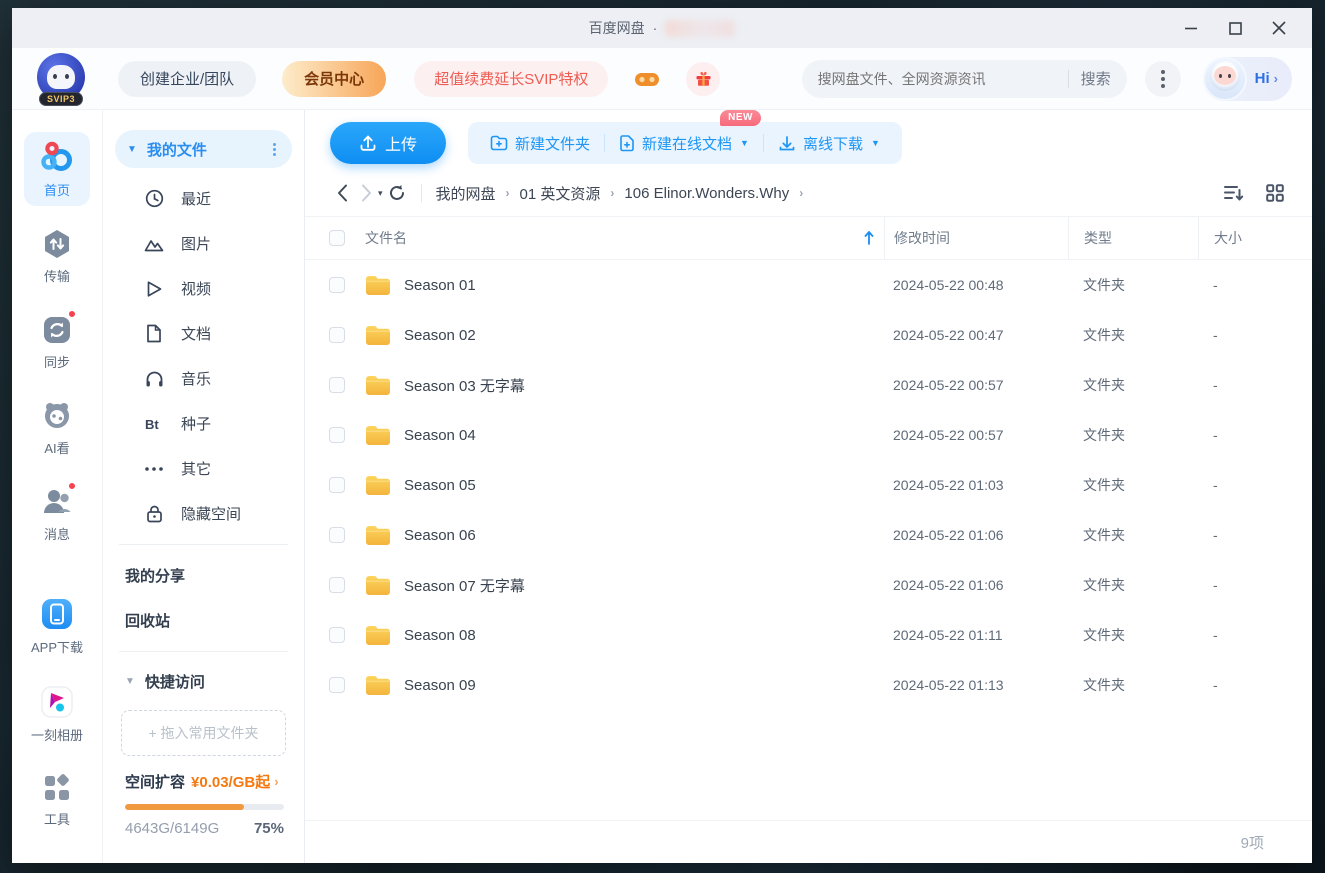 This screenshot has width=1325, height=873. I want to click on more-menu-button, so click(1162, 78).